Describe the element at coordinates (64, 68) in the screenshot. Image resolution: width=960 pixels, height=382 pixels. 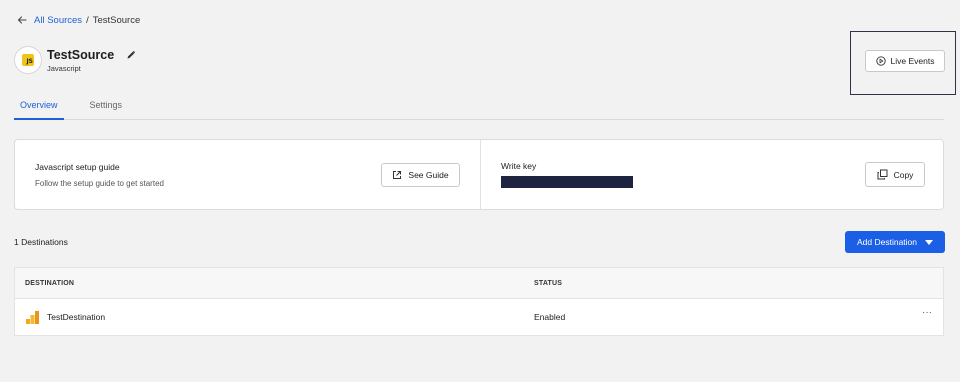
I see `source-type: Javascript` at that location.